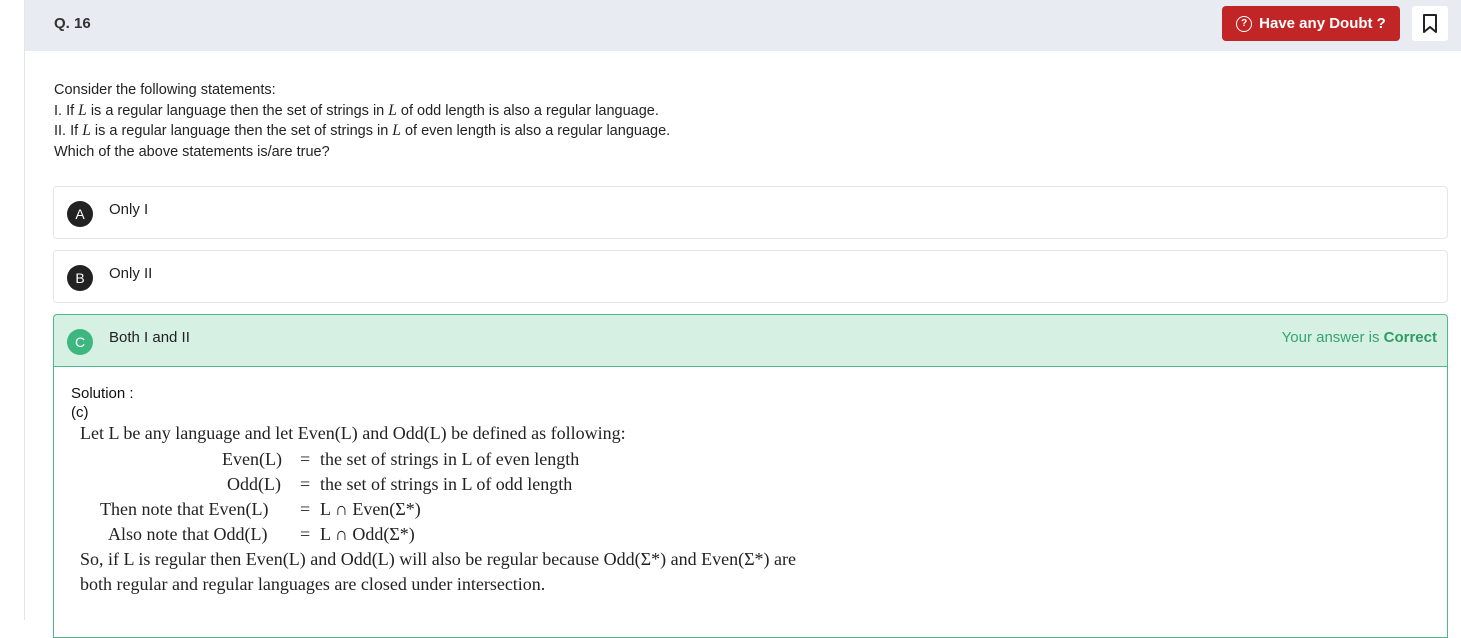 The height and width of the screenshot is (638, 1461). I want to click on solution-title: Solution :, so click(102, 393).